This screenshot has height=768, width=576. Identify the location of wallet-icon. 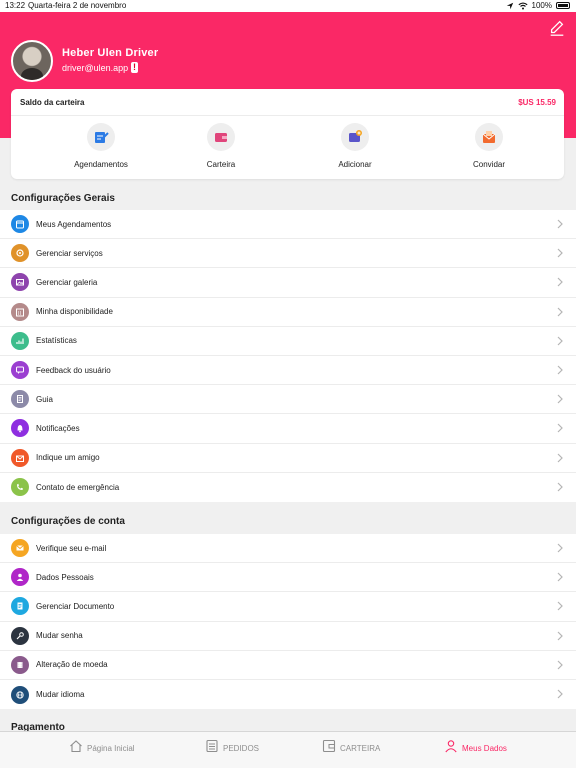
(221, 137).